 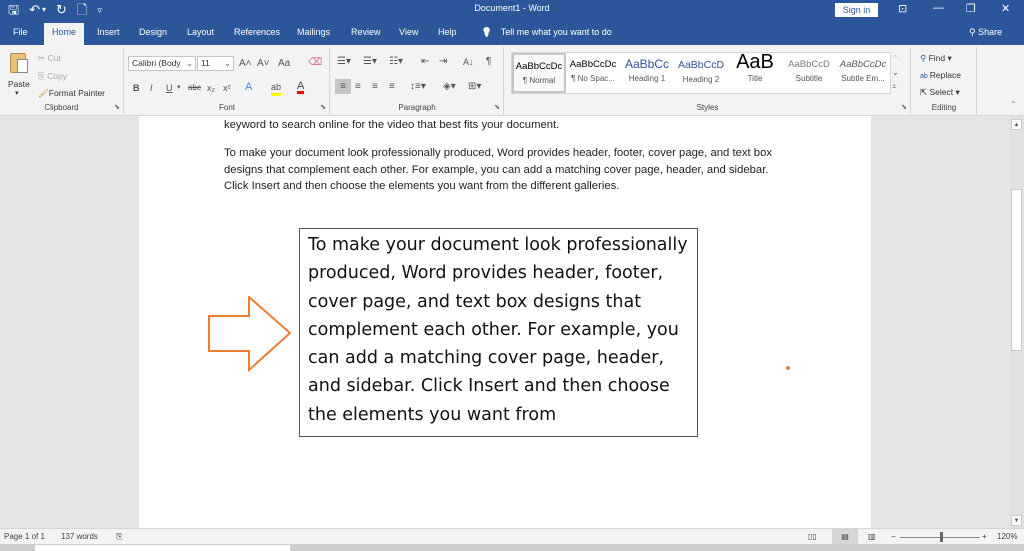 What do you see at coordinates (245, 64) in the screenshot?
I see `grow-font-button: A˄` at bounding box center [245, 64].